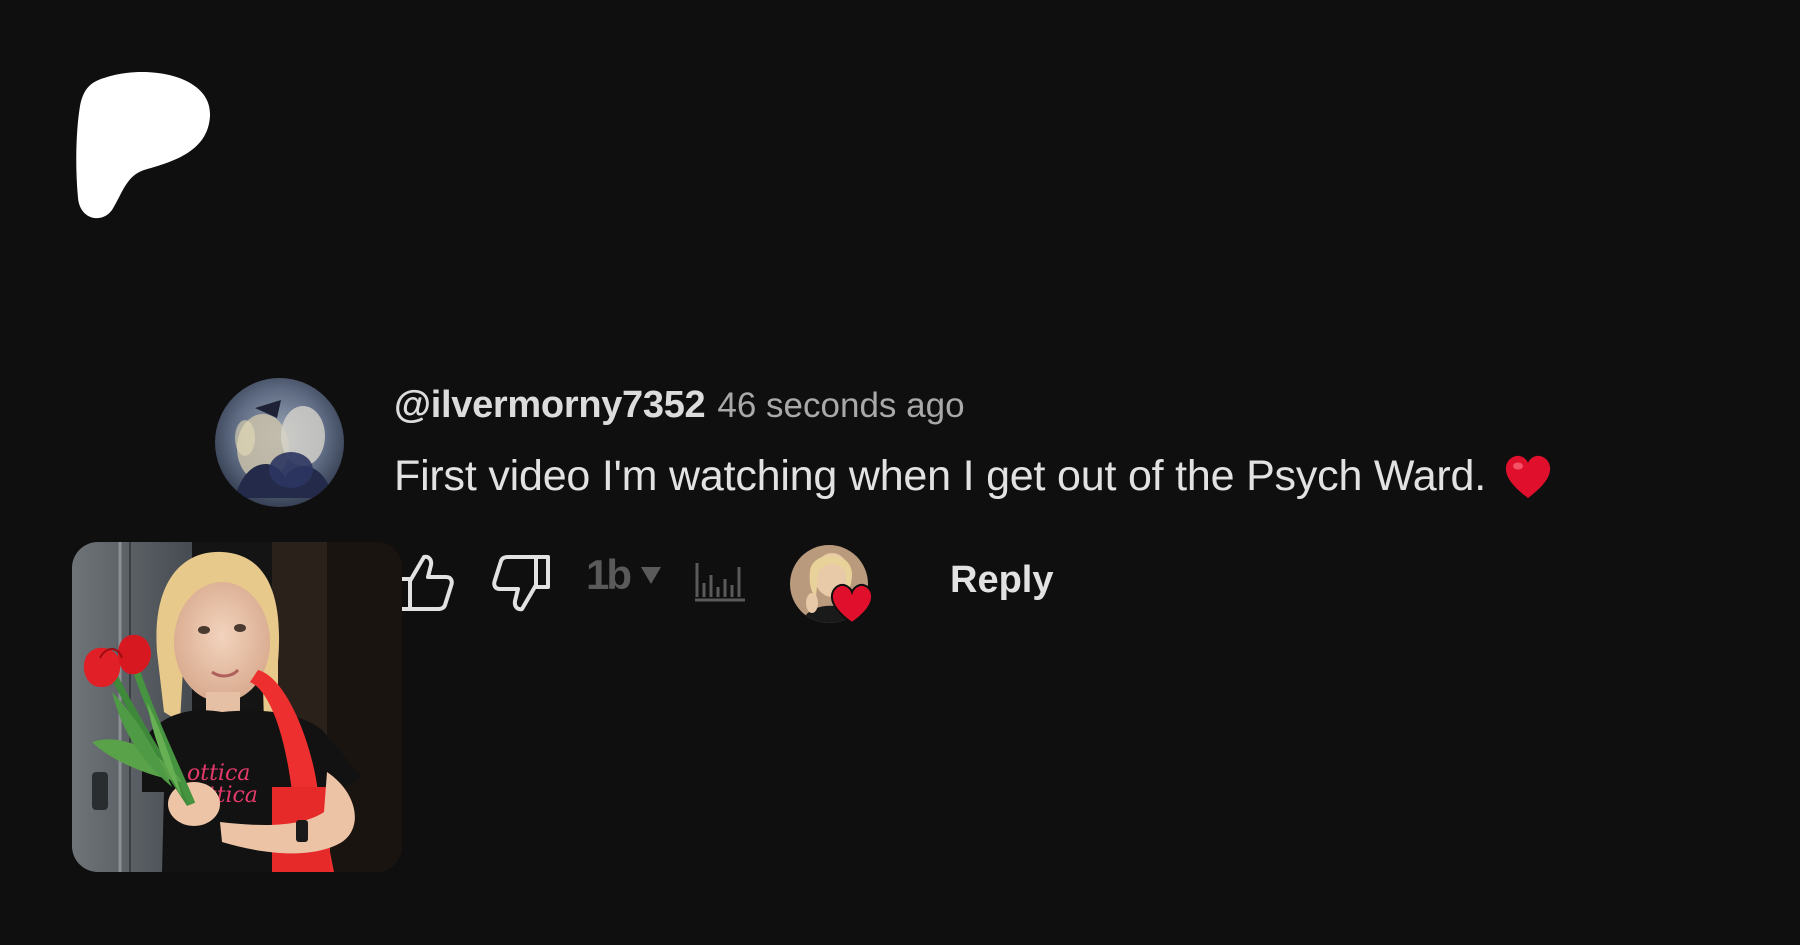 The image size is (1800, 945). I want to click on bar-chart-icon, so click(720, 580).